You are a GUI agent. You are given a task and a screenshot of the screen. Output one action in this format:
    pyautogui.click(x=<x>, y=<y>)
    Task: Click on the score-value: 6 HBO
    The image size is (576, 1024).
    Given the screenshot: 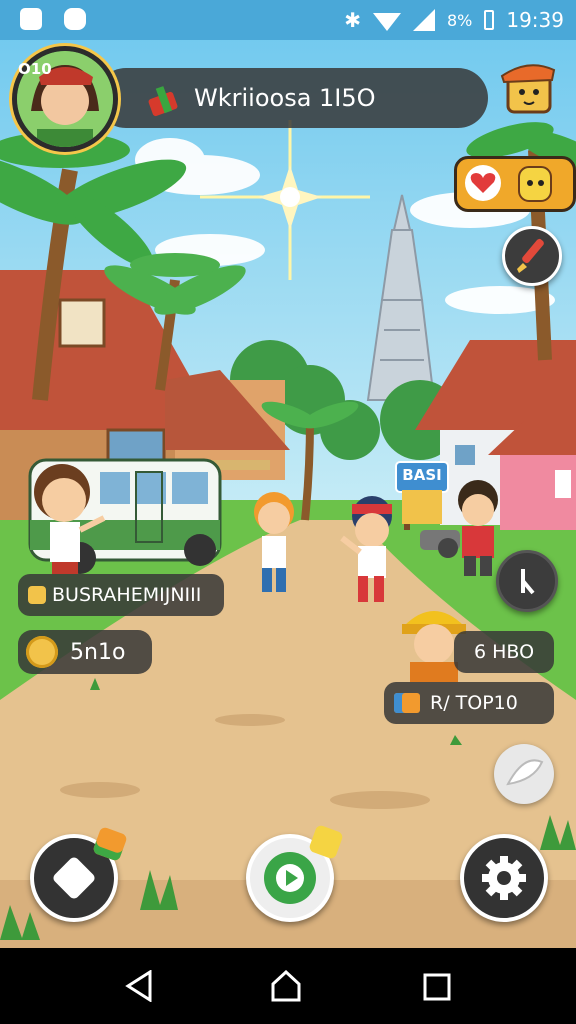 What is the action you would take?
    pyautogui.click(x=504, y=652)
    